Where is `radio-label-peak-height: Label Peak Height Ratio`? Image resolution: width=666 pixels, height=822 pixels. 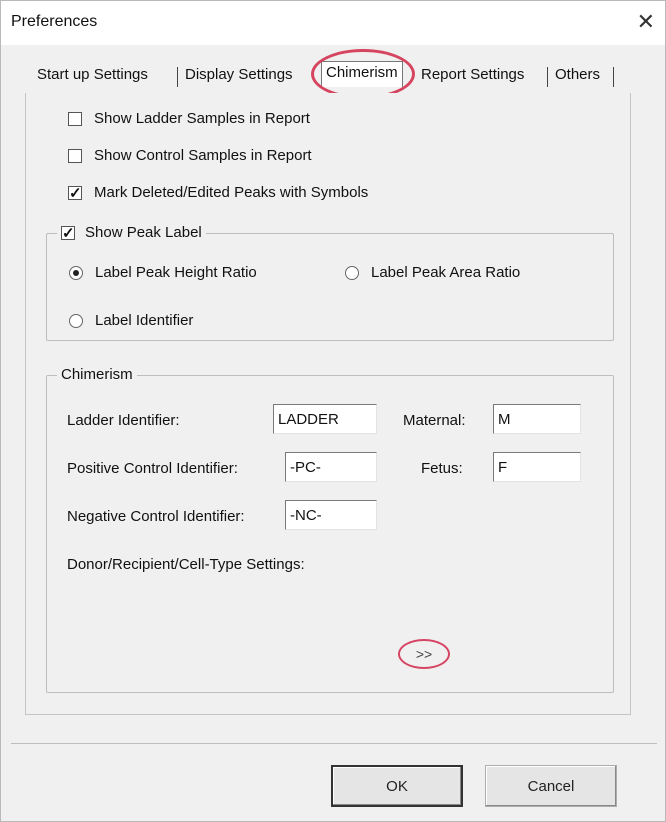 radio-label-peak-height: Label Peak Height Ratio is located at coordinates (163, 272).